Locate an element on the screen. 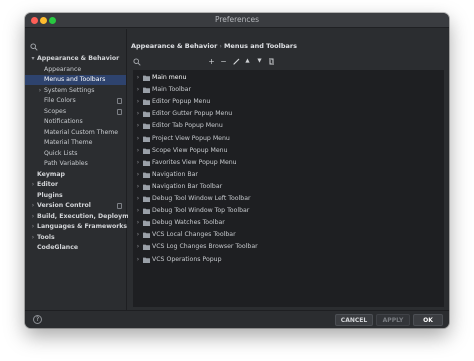 The image size is (474, 361). sidebar-item: Material Custom Theme is located at coordinates (75, 133).